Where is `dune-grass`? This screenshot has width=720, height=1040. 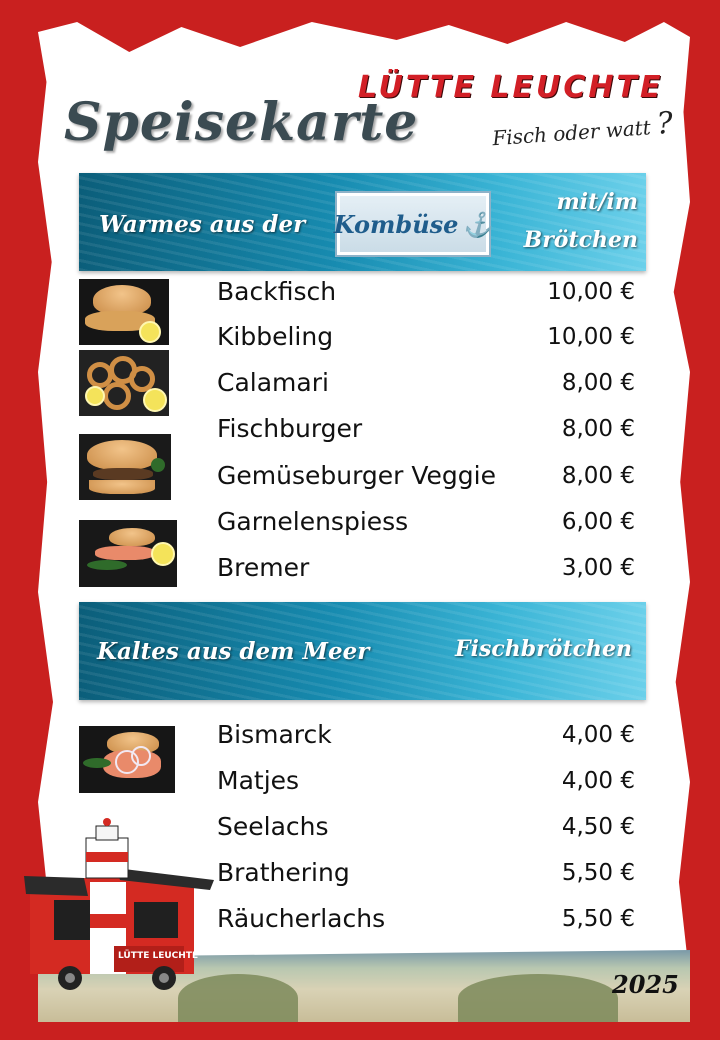 dune-grass is located at coordinates (538, 998).